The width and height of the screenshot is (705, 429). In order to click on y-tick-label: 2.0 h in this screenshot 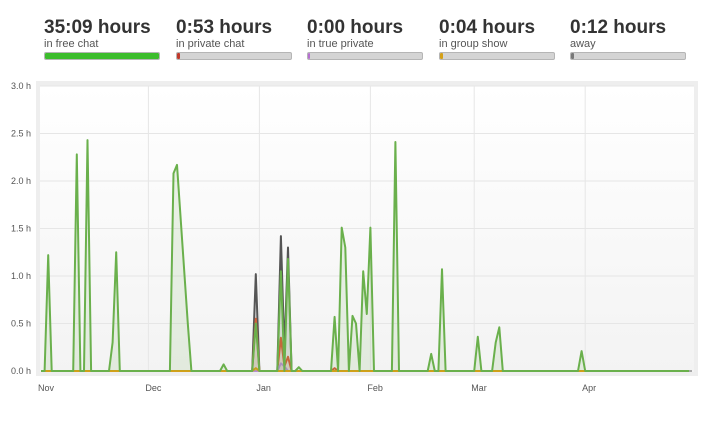, I will do `click(21, 181)`.